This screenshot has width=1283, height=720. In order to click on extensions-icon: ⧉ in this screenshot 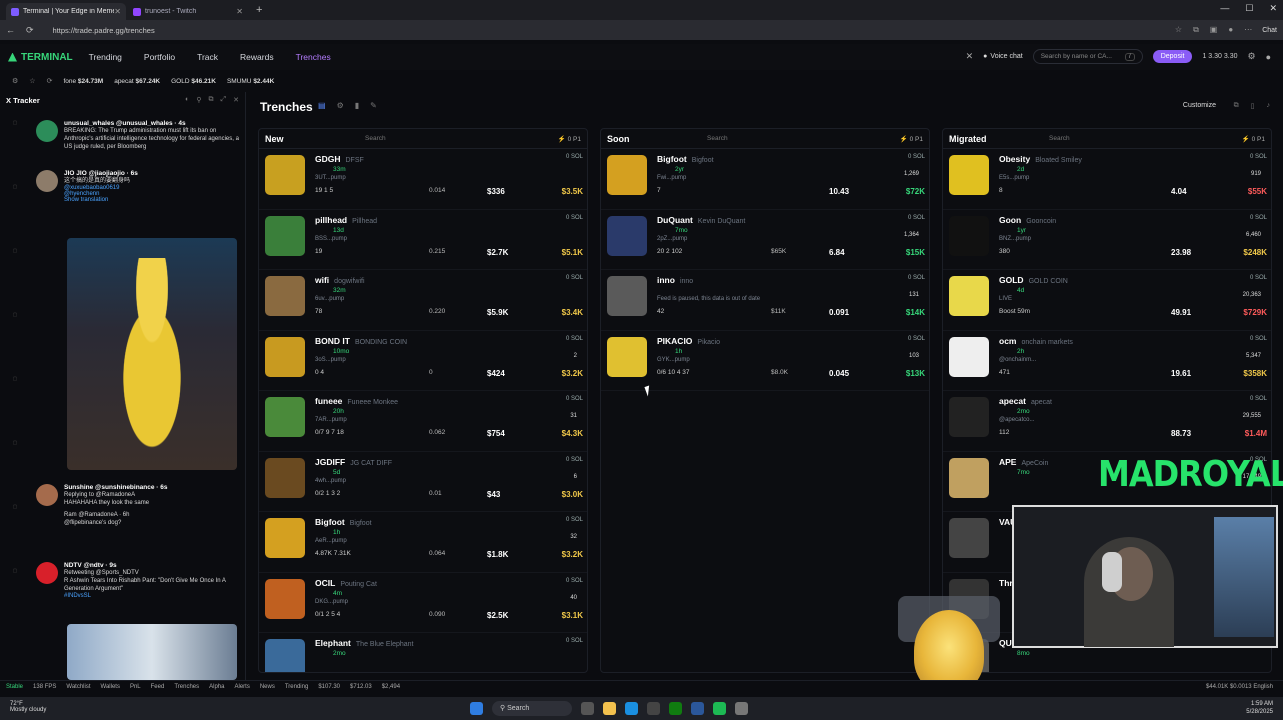, I will do `click(1196, 30)`.